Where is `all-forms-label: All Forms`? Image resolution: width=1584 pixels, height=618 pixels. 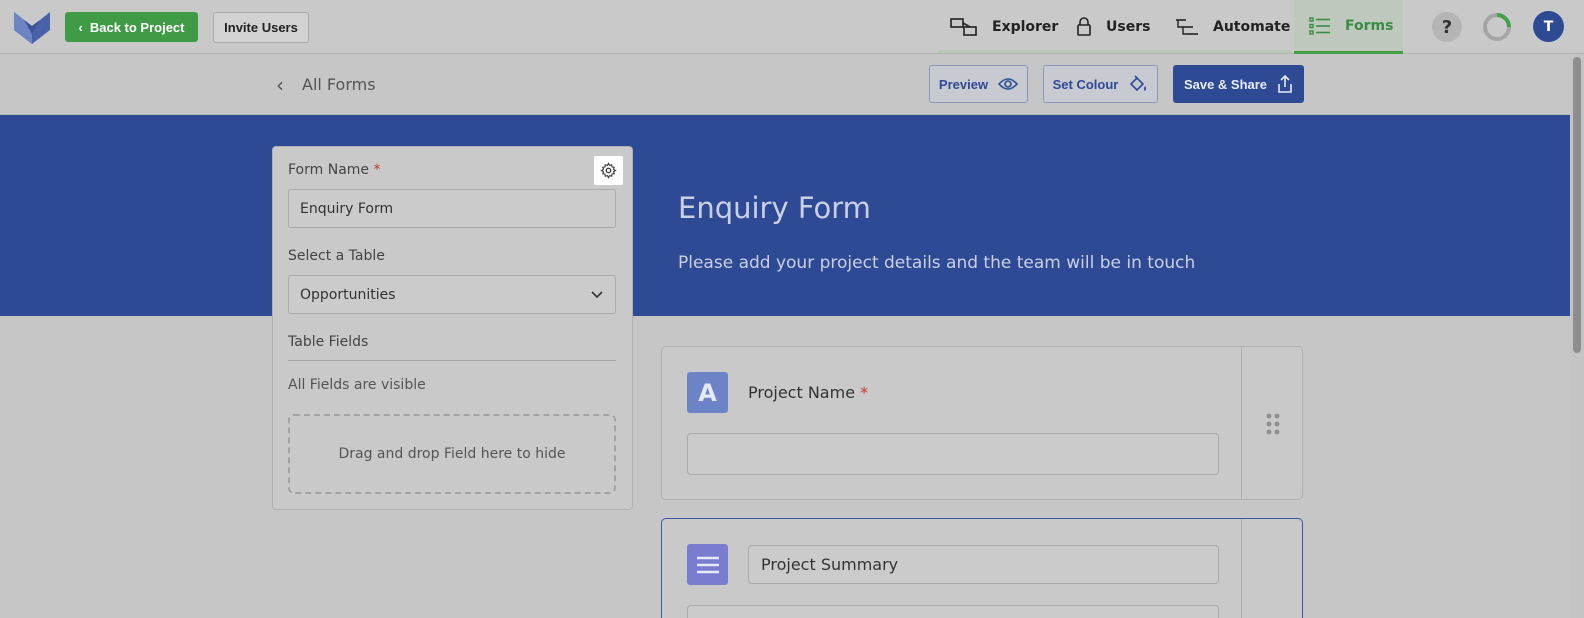 all-forms-label: All Forms is located at coordinates (339, 84).